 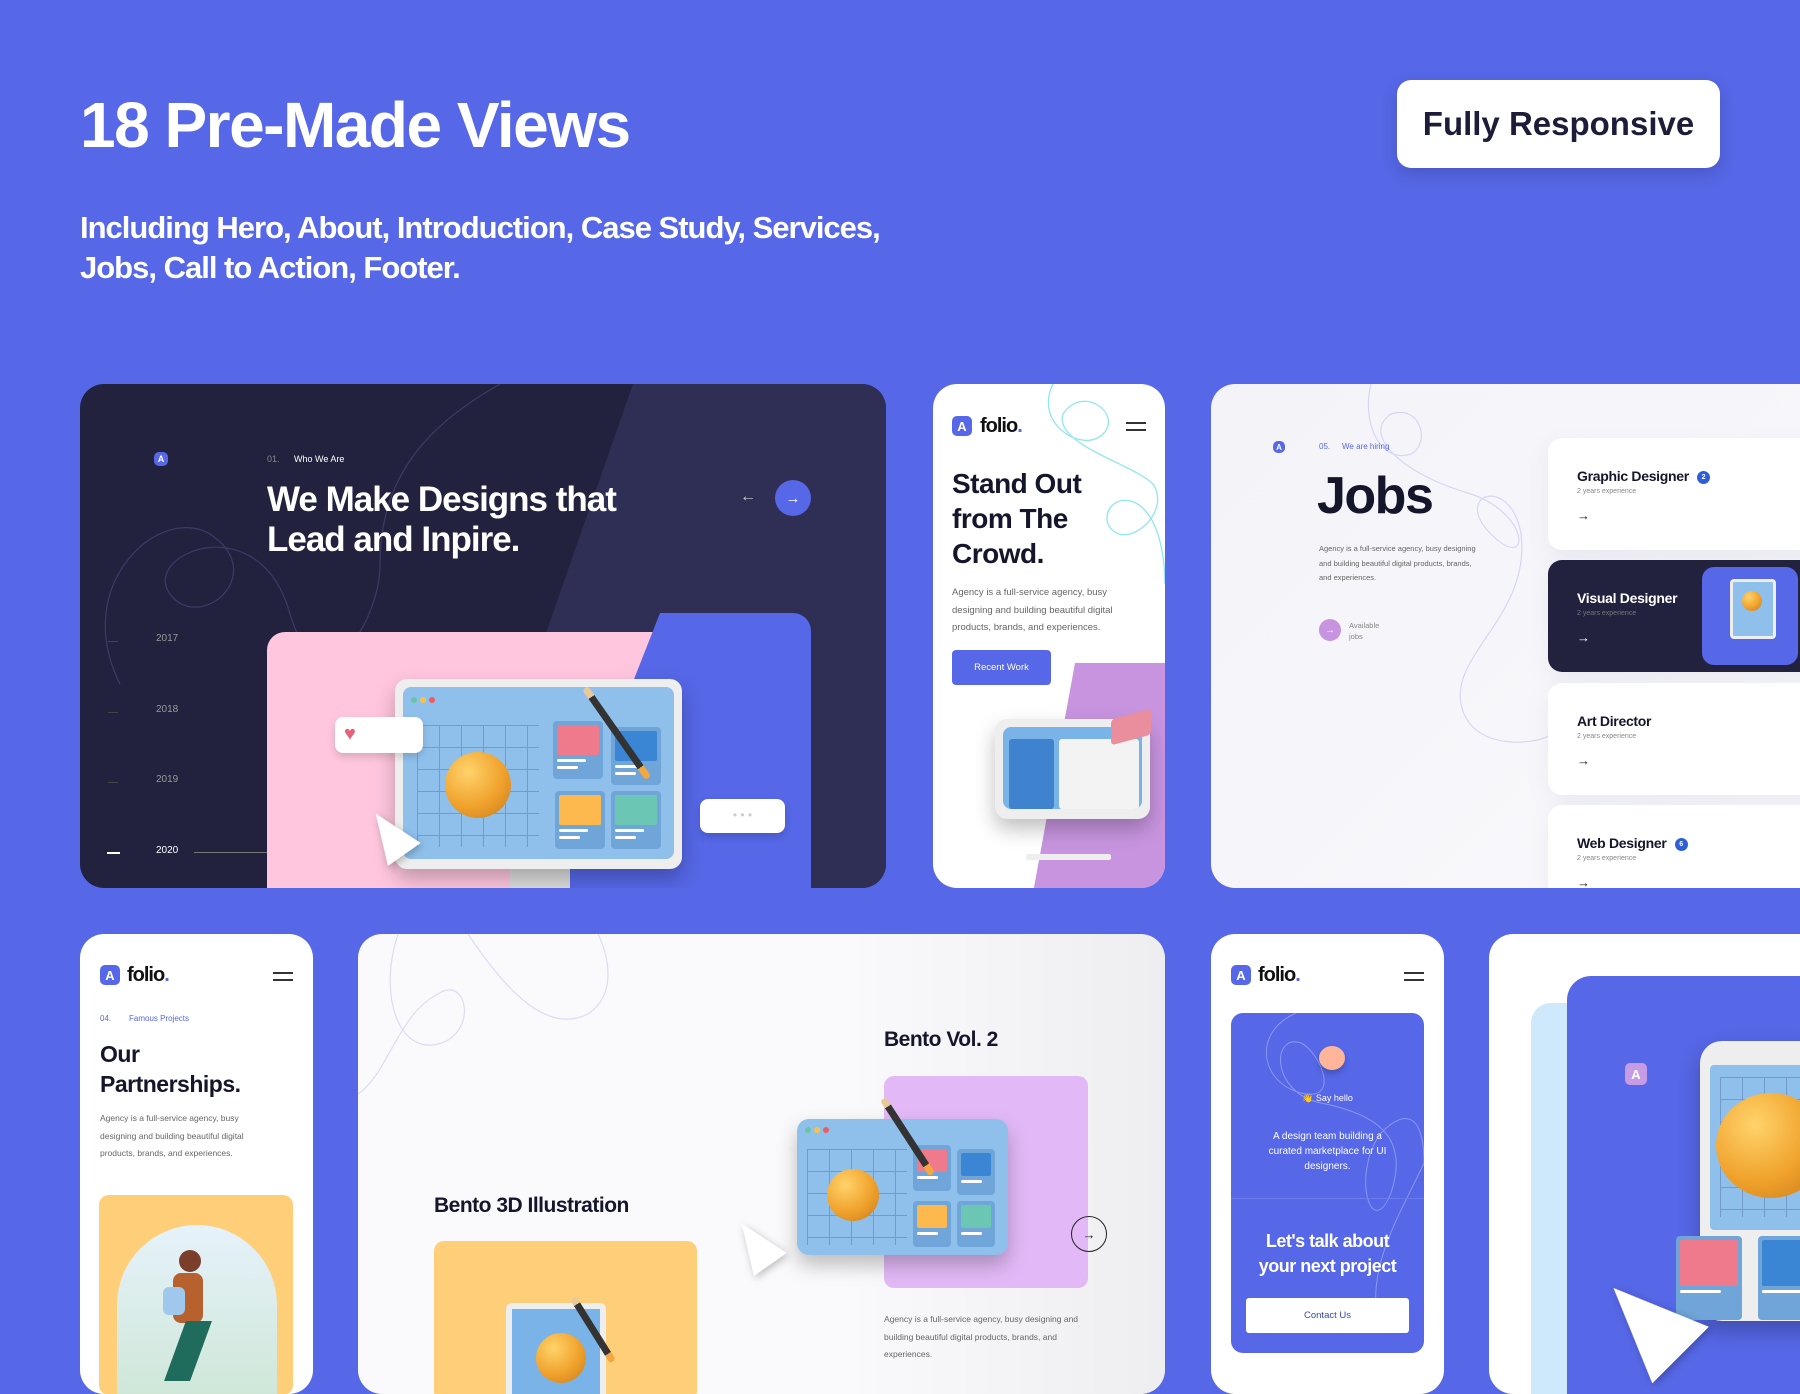 I want to click on monitor-illustration, so click(x=538, y=774).